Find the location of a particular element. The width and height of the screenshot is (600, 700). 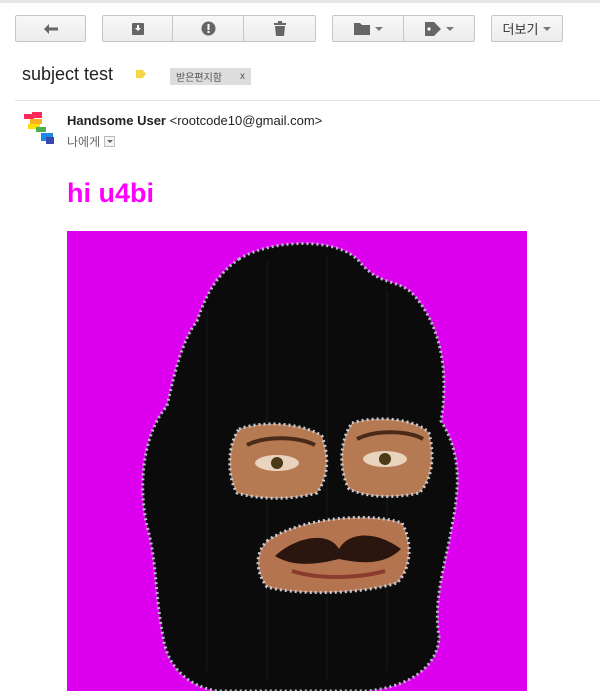

sender-line: Handsome User <rootcode10@gmail.com> is located at coordinates (194, 120).